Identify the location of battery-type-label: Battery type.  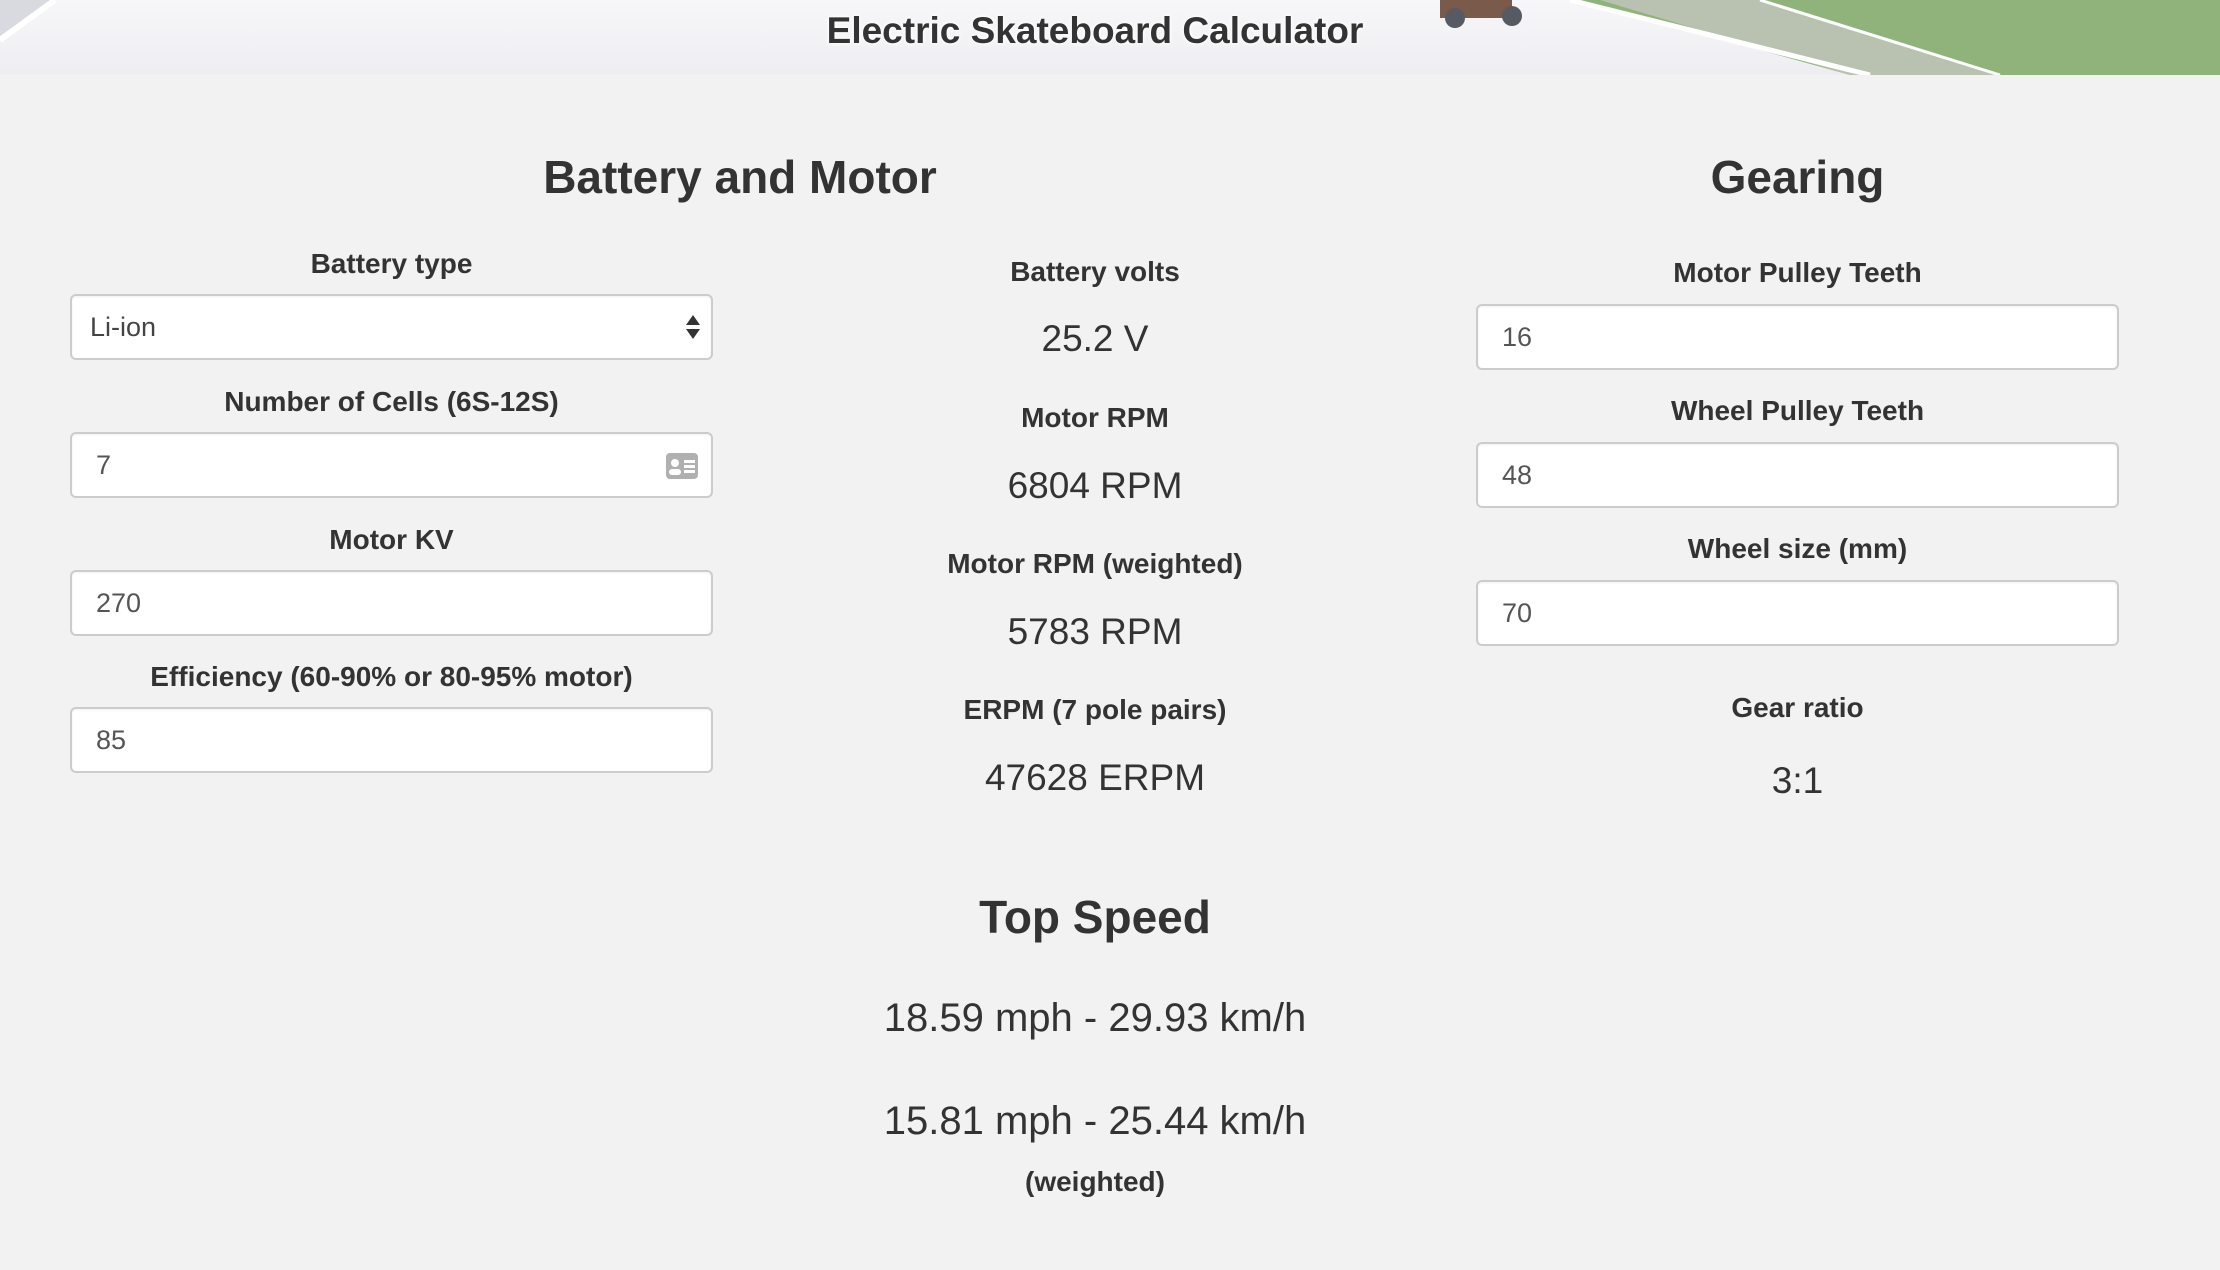
(391, 263).